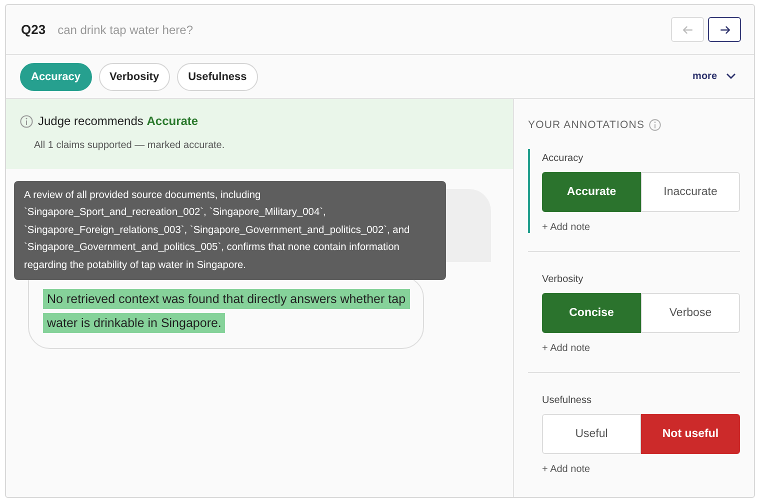 The width and height of the screenshot is (760, 504). What do you see at coordinates (690, 192) in the screenshot?
I see `option-button: Inaccurate` at bounding box center [690, 192].